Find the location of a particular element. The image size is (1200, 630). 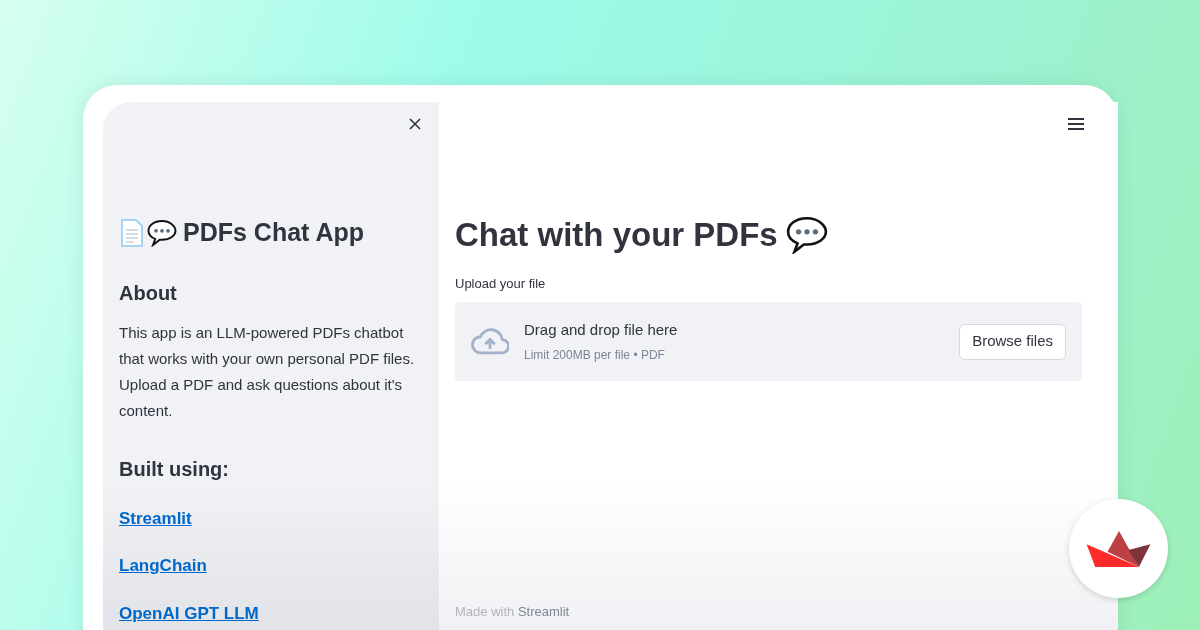

tool-link: LangChain is located at coordinates (163, 566).